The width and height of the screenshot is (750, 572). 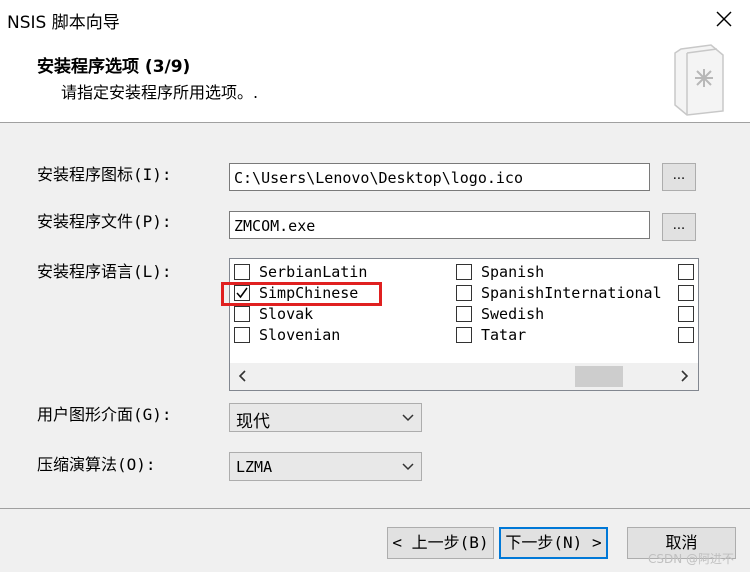 What do you see at coordinates (375, 508) in the screenshot?
I see `footer-divider` at bounding box center [375, 508].